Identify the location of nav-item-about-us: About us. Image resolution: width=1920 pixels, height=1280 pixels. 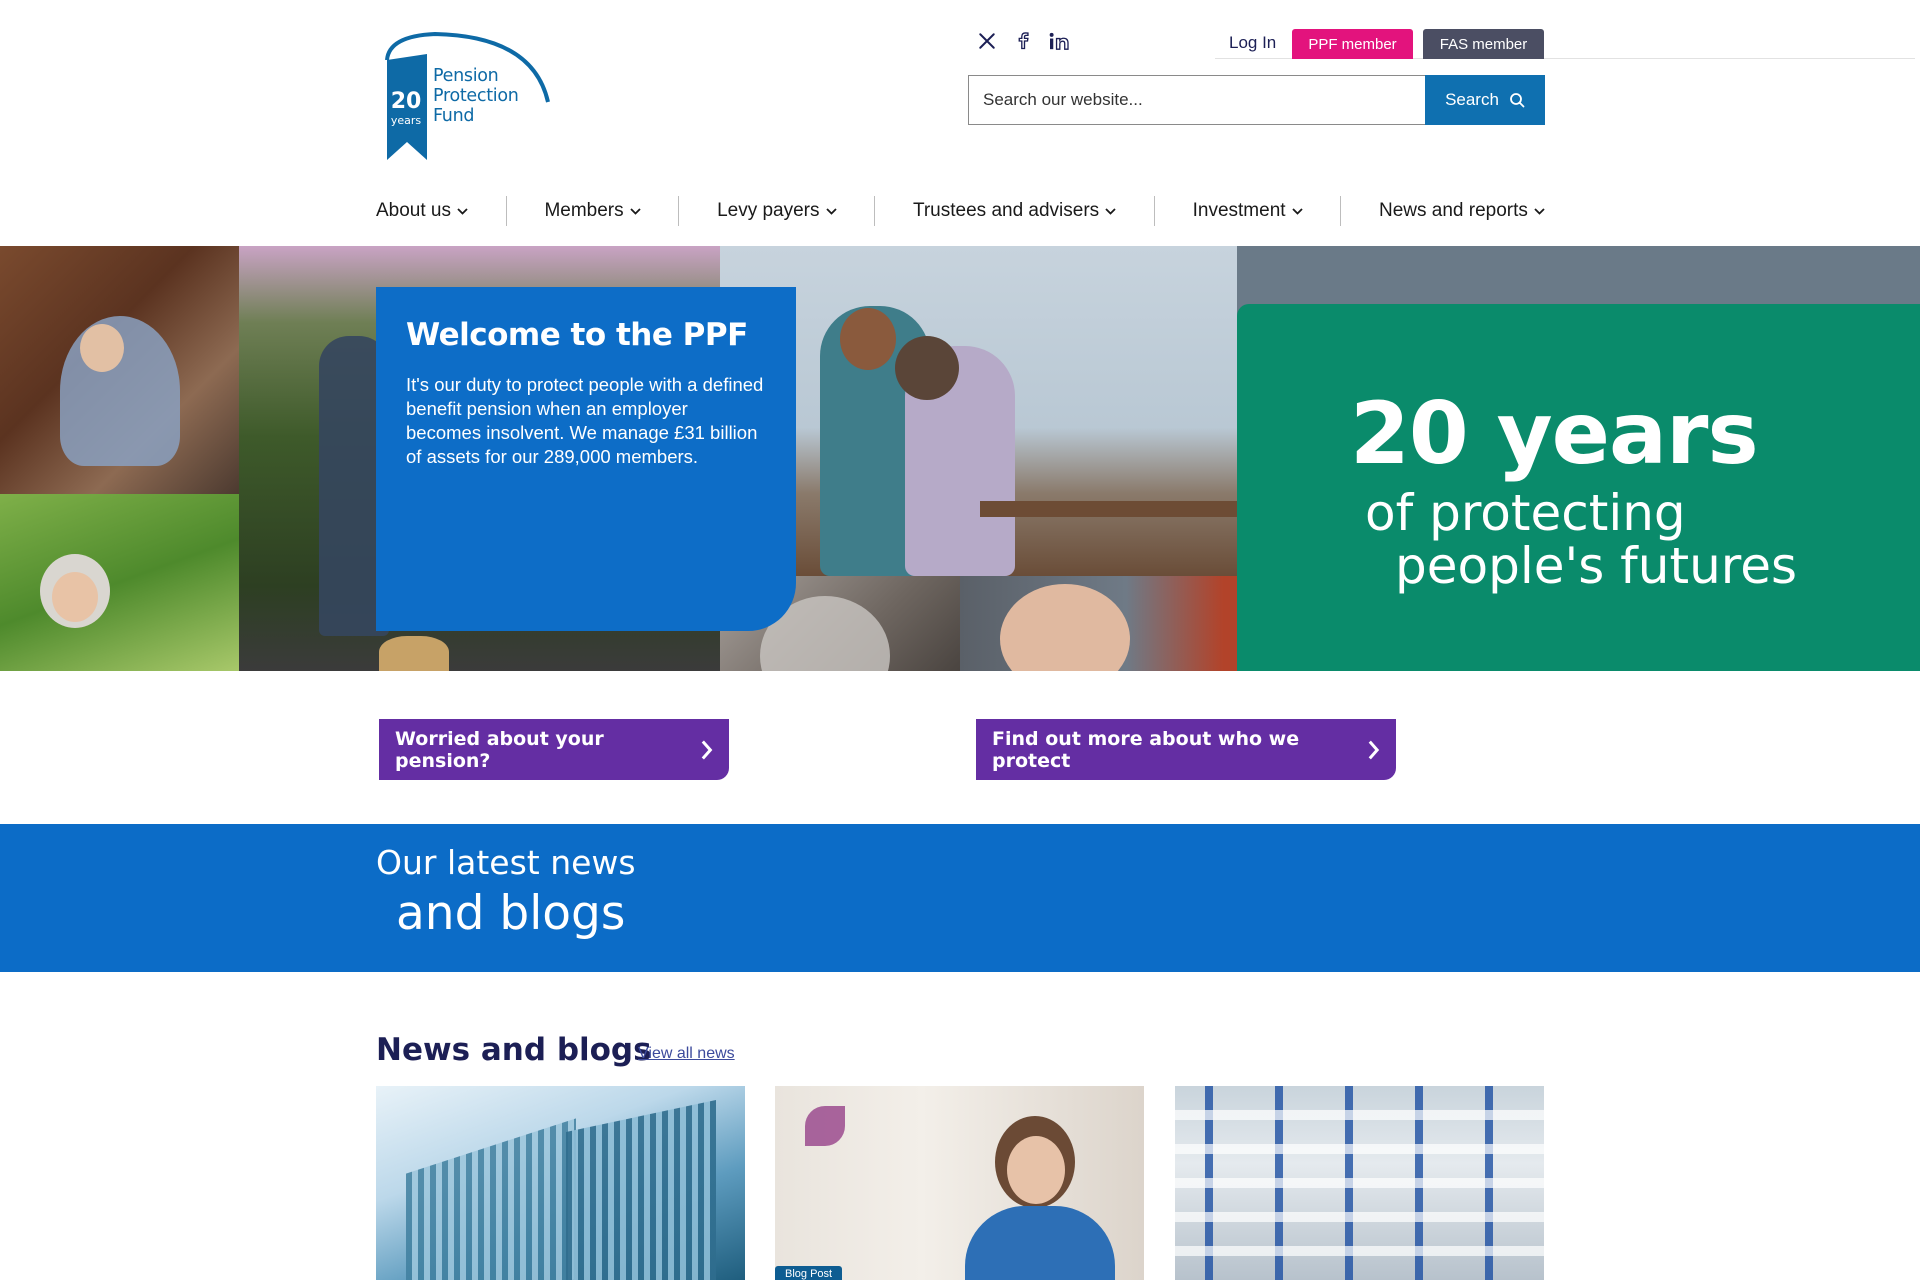
(422, 211).